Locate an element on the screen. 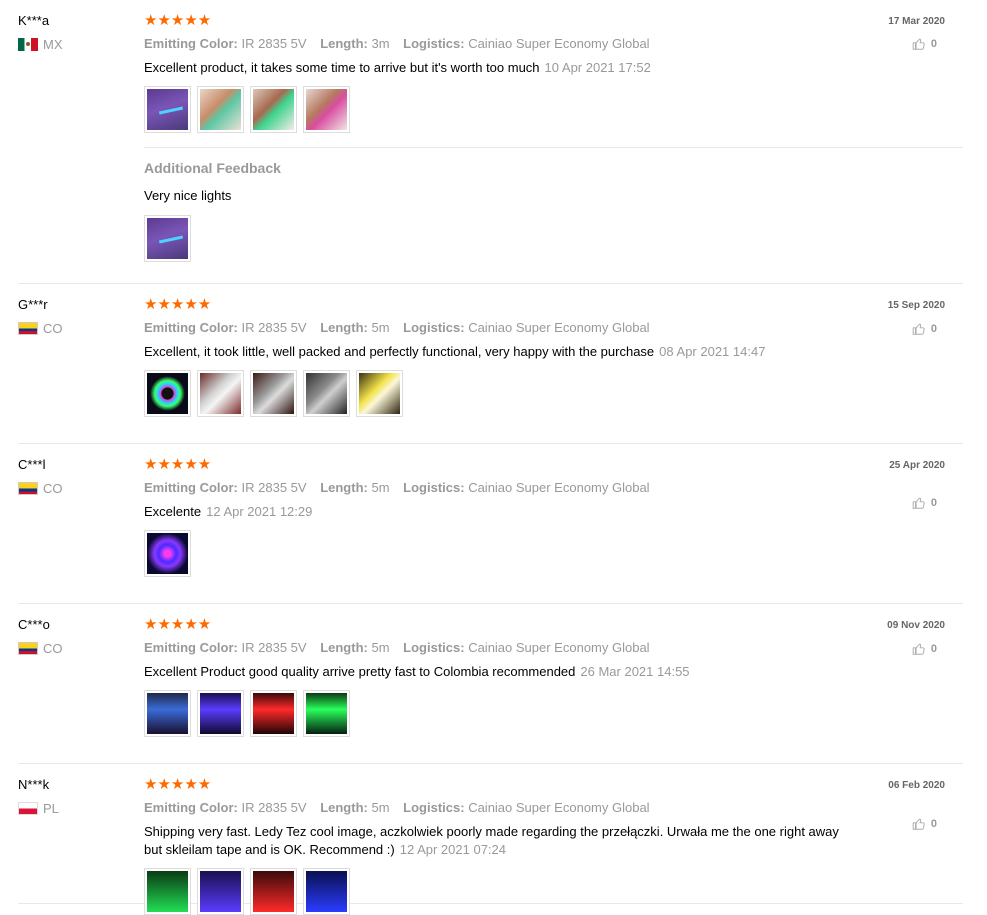 This screenshot has width=987, height=915. review-images is located at coordinates (494, 393).